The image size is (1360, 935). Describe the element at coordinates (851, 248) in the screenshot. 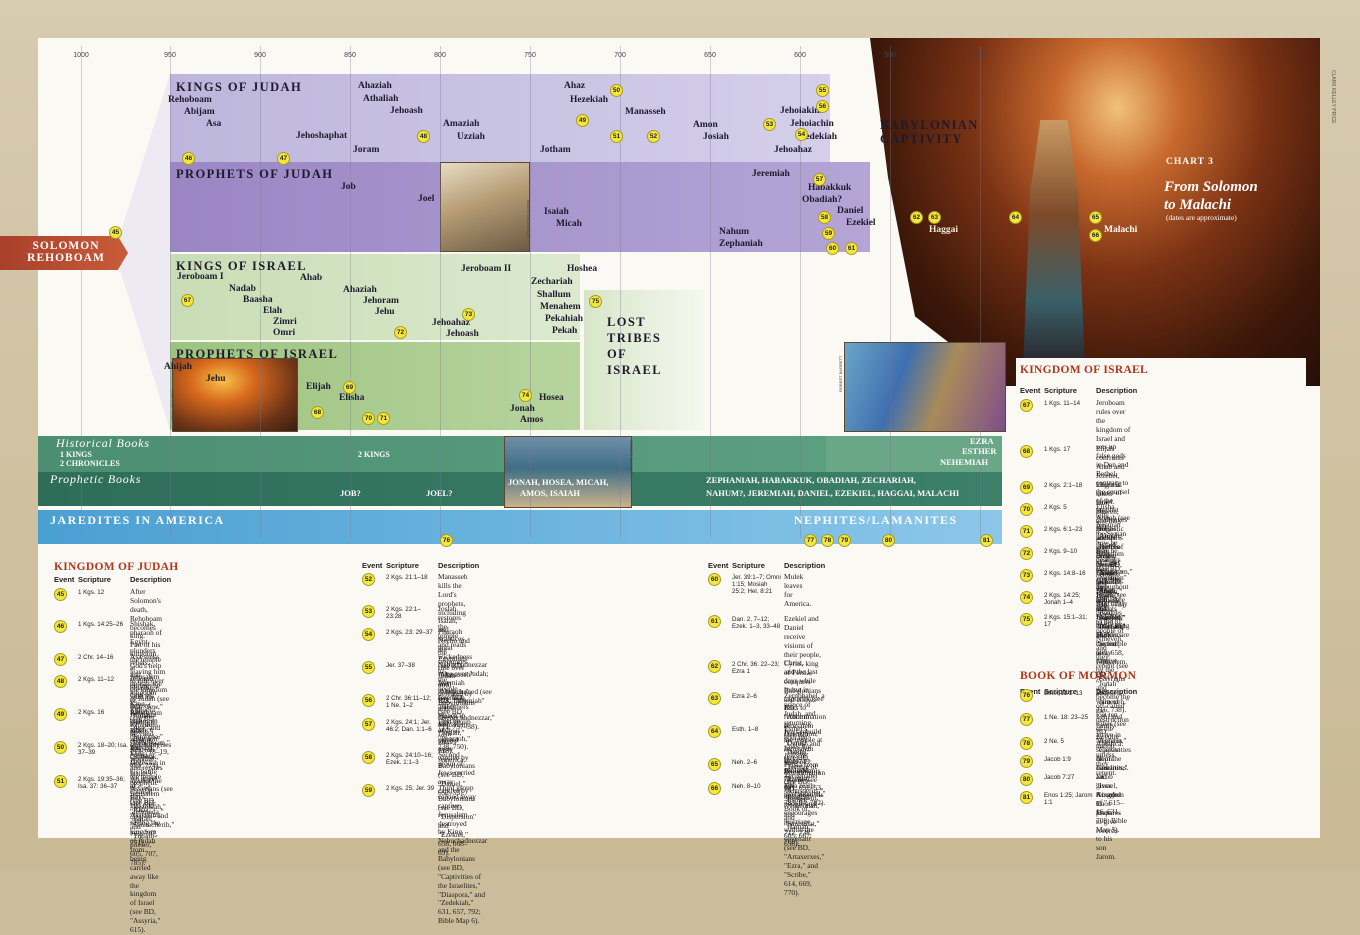

I see `event-badge: 61` at that location.